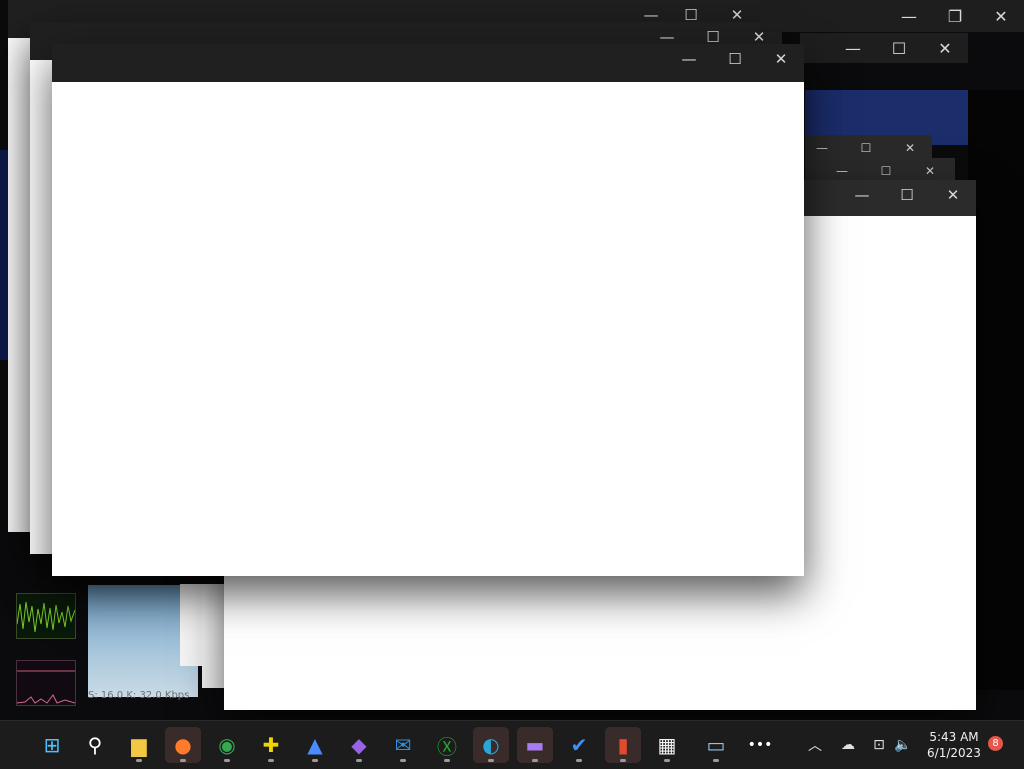 This screenshot has width=1024, height=769. I want to click on chrome-glyph: ◉, so click(227, 745).